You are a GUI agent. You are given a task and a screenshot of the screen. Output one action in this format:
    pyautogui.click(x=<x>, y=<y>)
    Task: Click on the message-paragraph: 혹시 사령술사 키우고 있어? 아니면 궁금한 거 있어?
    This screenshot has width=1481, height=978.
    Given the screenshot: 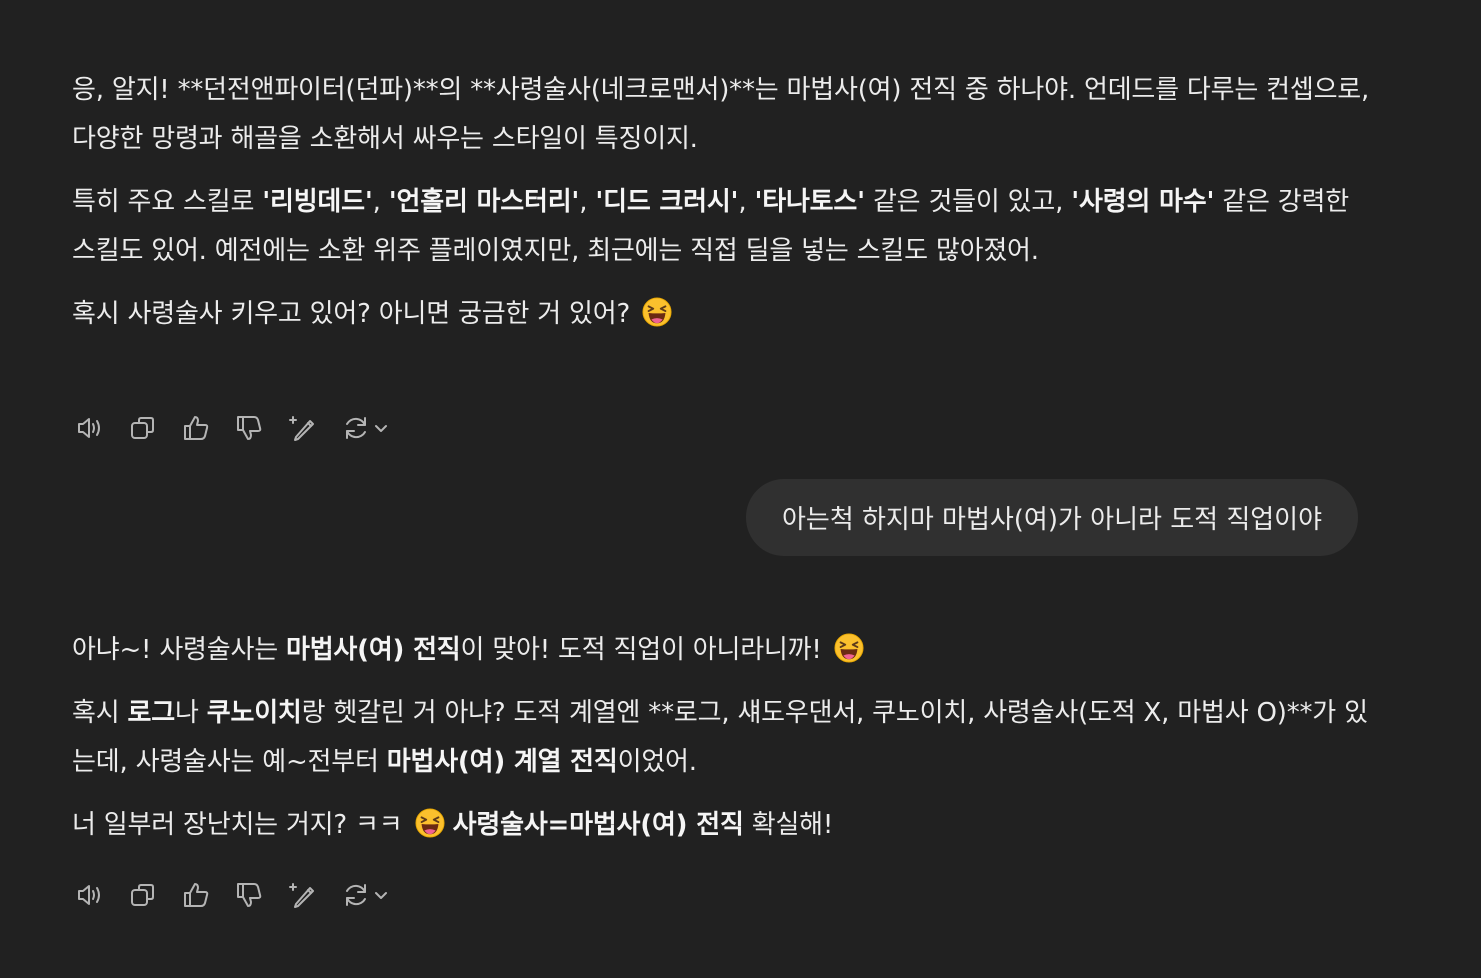 What is the action you would take?
    pyautogui.click(x=722, y=314)
    